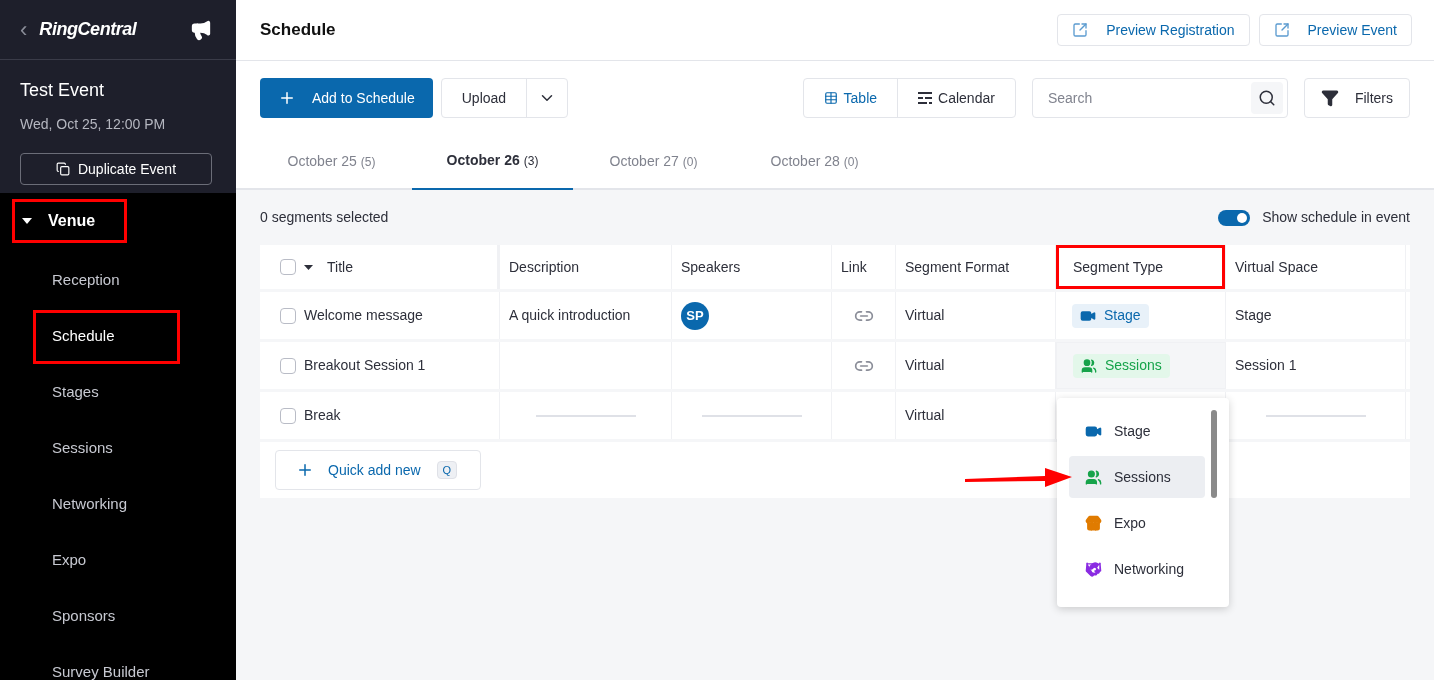 This screenshot has height=680, width=1434. What do you see at coordinates (544, 267) in the screenshot?
I see `column-header: Description` at bounding box center [544, 267].